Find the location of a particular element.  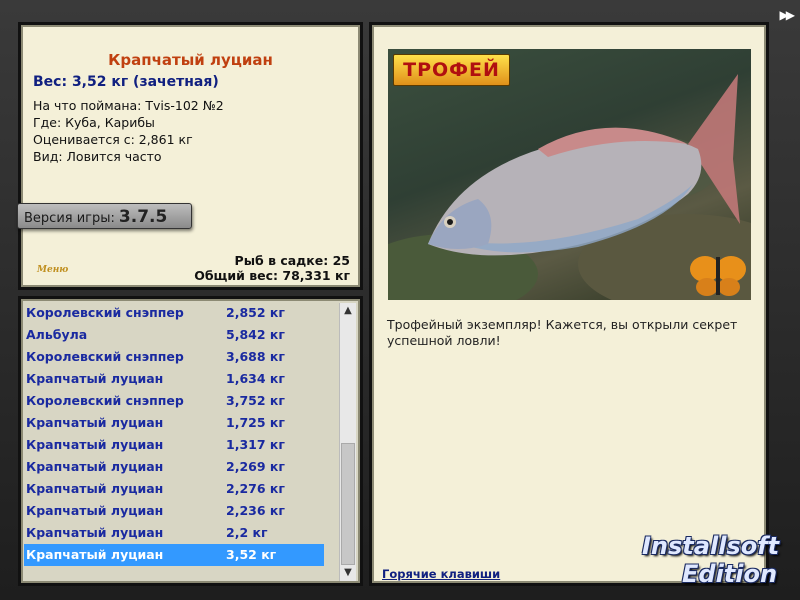

list-item-weight: 2,276 кг is located at coordinates (255, 488).